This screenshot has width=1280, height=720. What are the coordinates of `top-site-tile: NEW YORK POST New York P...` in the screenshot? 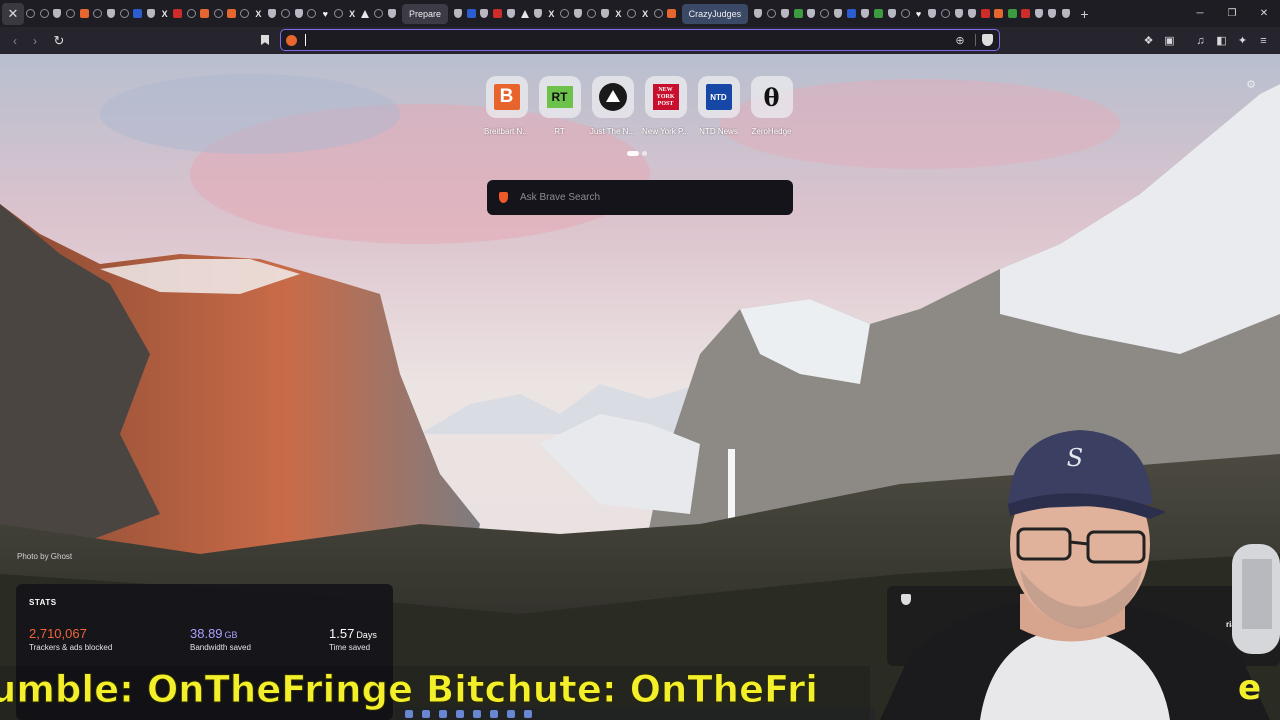 It's located at (665, 106).